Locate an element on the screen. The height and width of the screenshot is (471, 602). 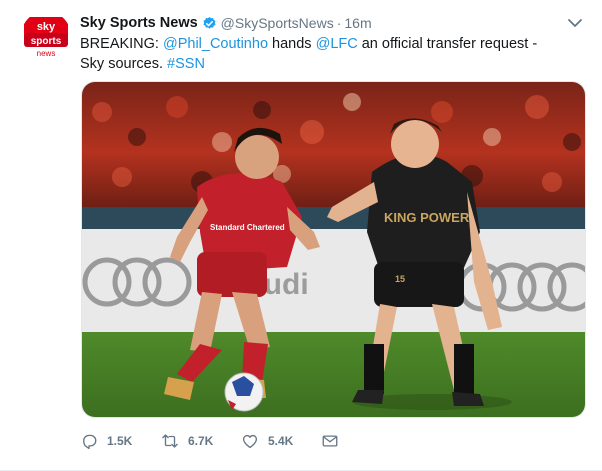
author-display-name: Sky Sports News is located at coordinates (139, 23).